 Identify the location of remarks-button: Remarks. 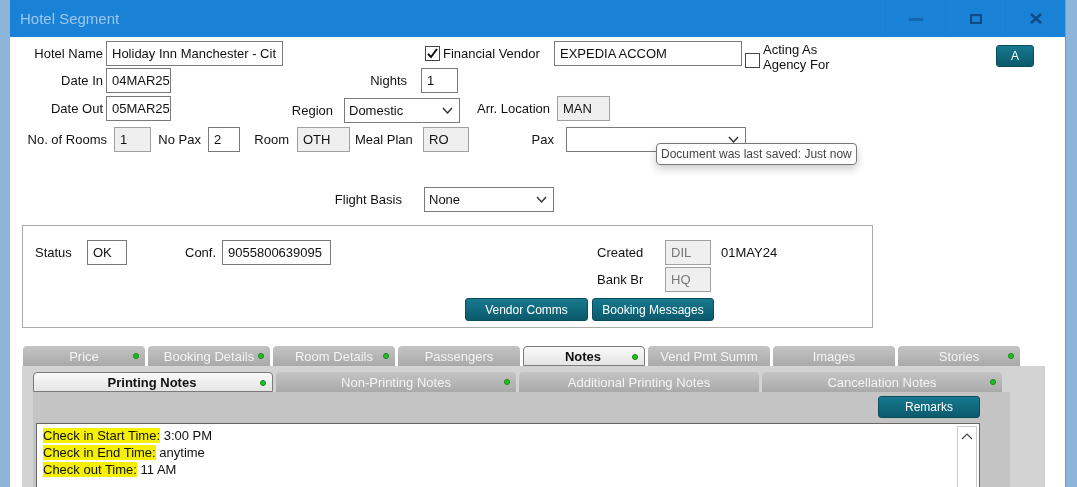
(929, 407).